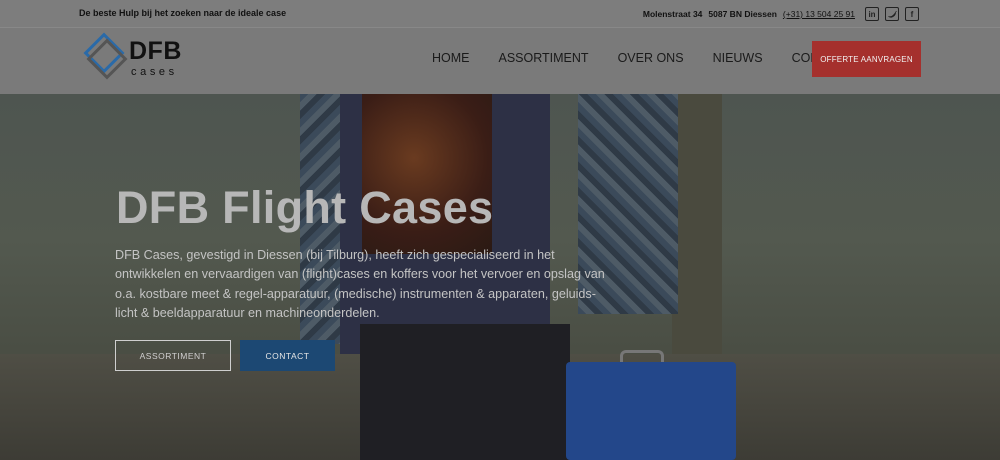  Describe the element at coordinates (305, 207) in the screenshot. I see `hero-title: DFB Flight Cases` at that location.